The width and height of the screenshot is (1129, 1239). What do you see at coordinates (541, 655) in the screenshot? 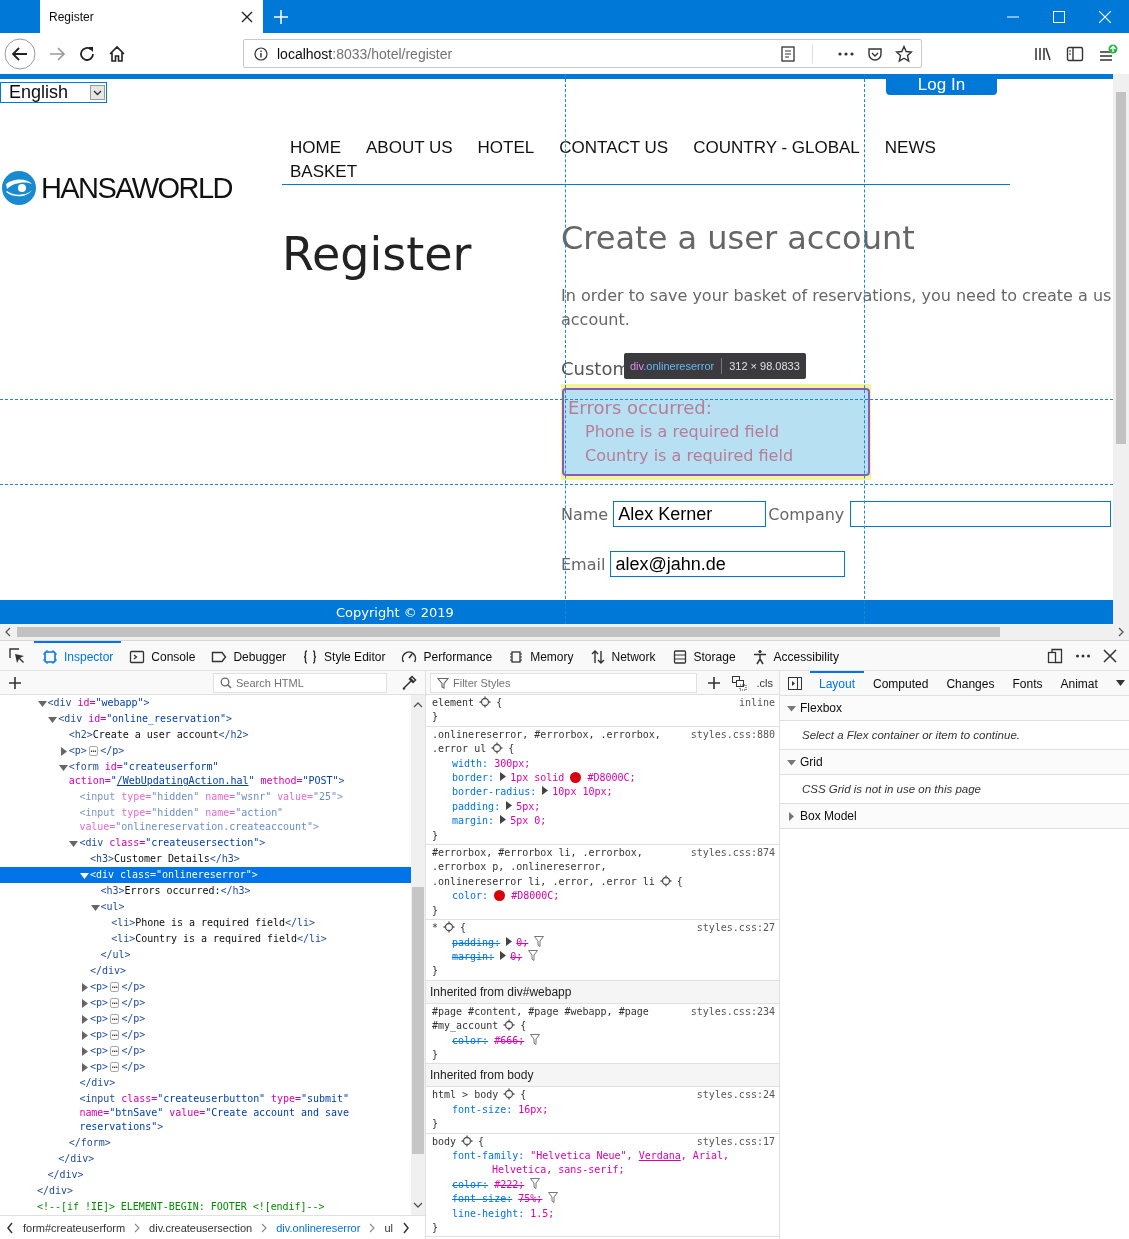
I see `devtools-tab: Memory` at bounding box center [541, 655].